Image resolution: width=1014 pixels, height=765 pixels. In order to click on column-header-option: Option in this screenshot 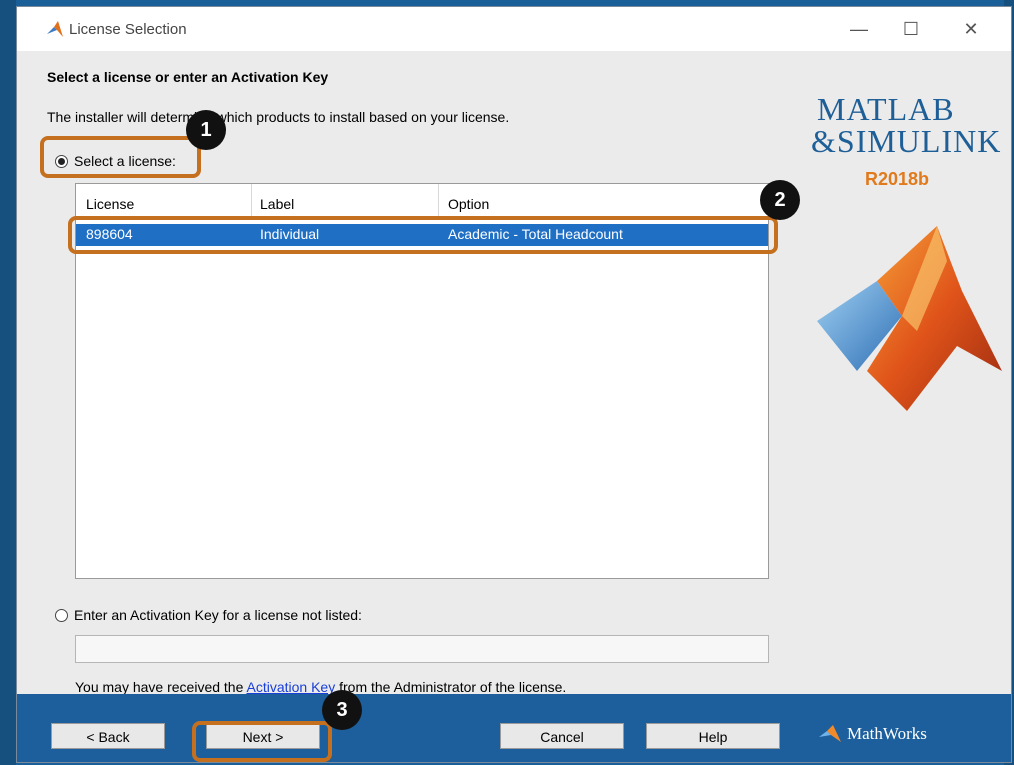, I will do `click(468, 204)`.